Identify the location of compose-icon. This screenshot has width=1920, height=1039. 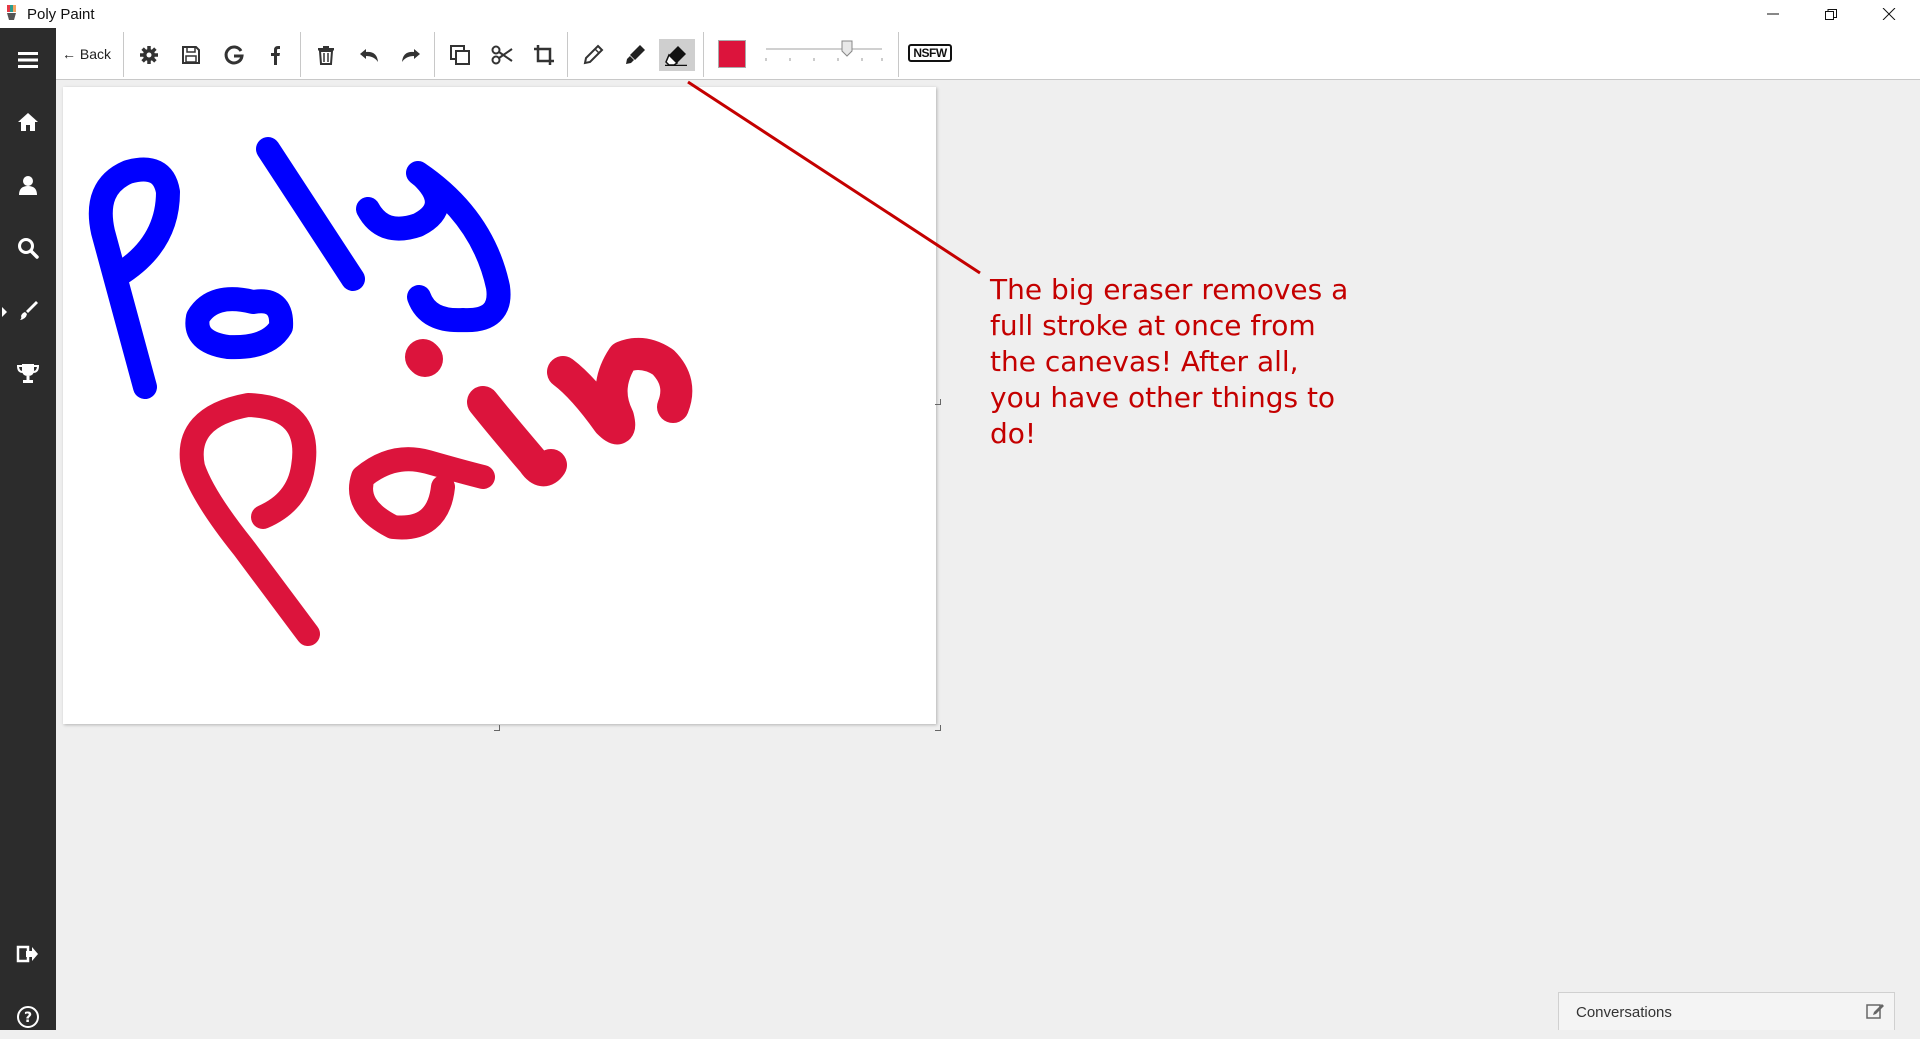
(1875, 1011).